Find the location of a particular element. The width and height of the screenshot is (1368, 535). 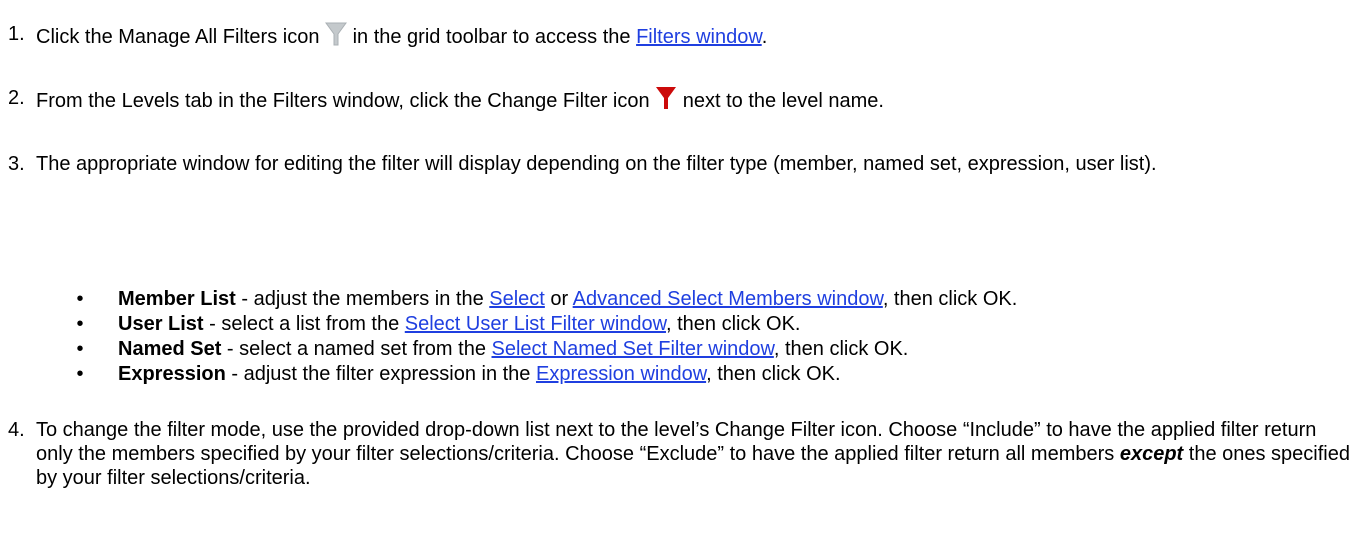

filter-type-name: User List is located at coordinates (161, 324).